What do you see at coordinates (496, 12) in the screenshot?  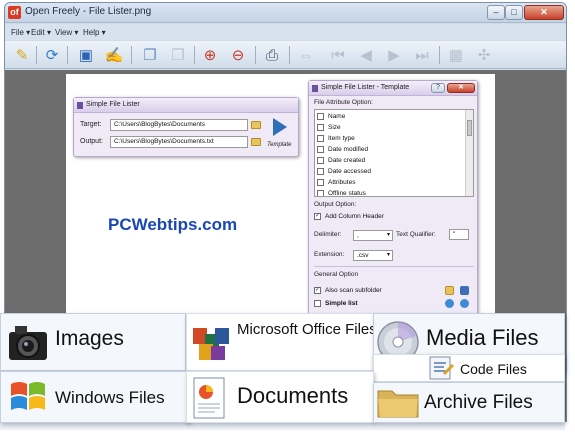 I see `minimize-button: –` at bounding box center [496, 12].